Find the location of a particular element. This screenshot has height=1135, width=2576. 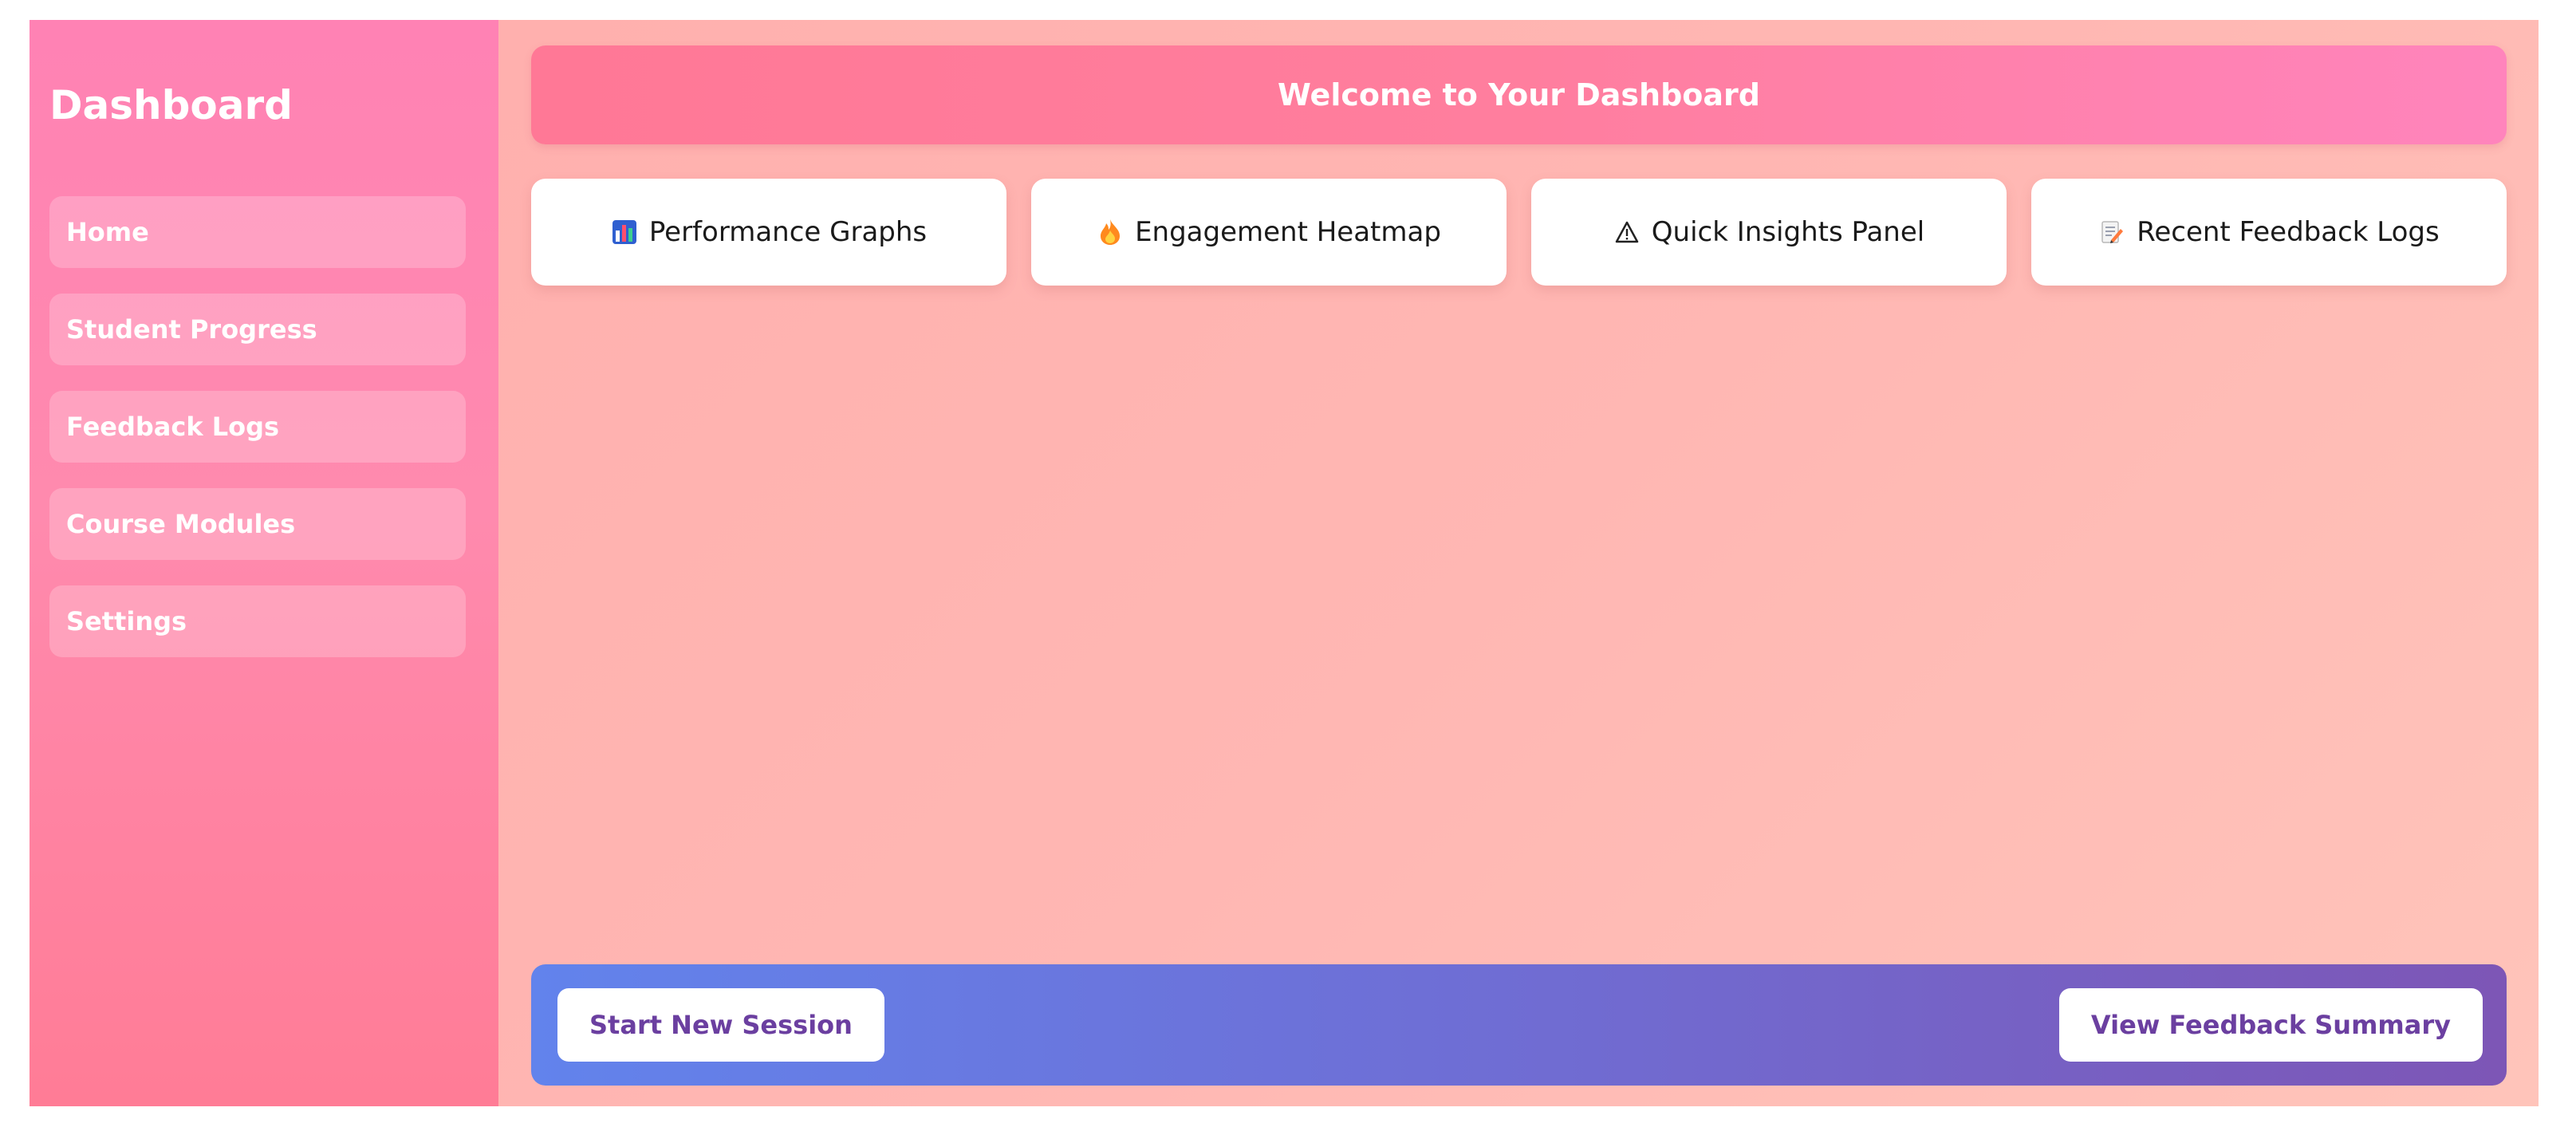

card-recent-feedback: Recent Feedback Logs is located at coordinates (2269, 232).